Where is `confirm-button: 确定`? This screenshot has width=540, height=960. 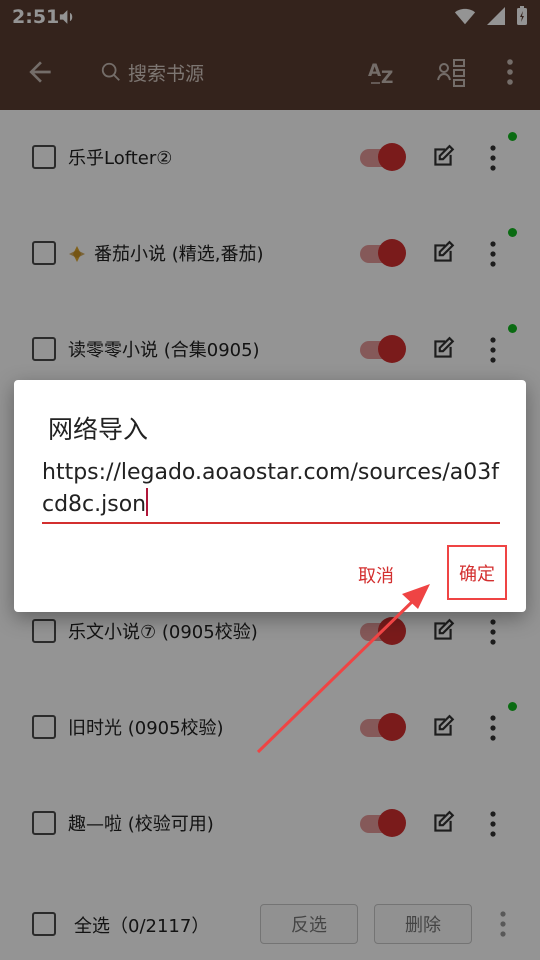
confirm-button: 确定 is located at coordinates (477, 572).